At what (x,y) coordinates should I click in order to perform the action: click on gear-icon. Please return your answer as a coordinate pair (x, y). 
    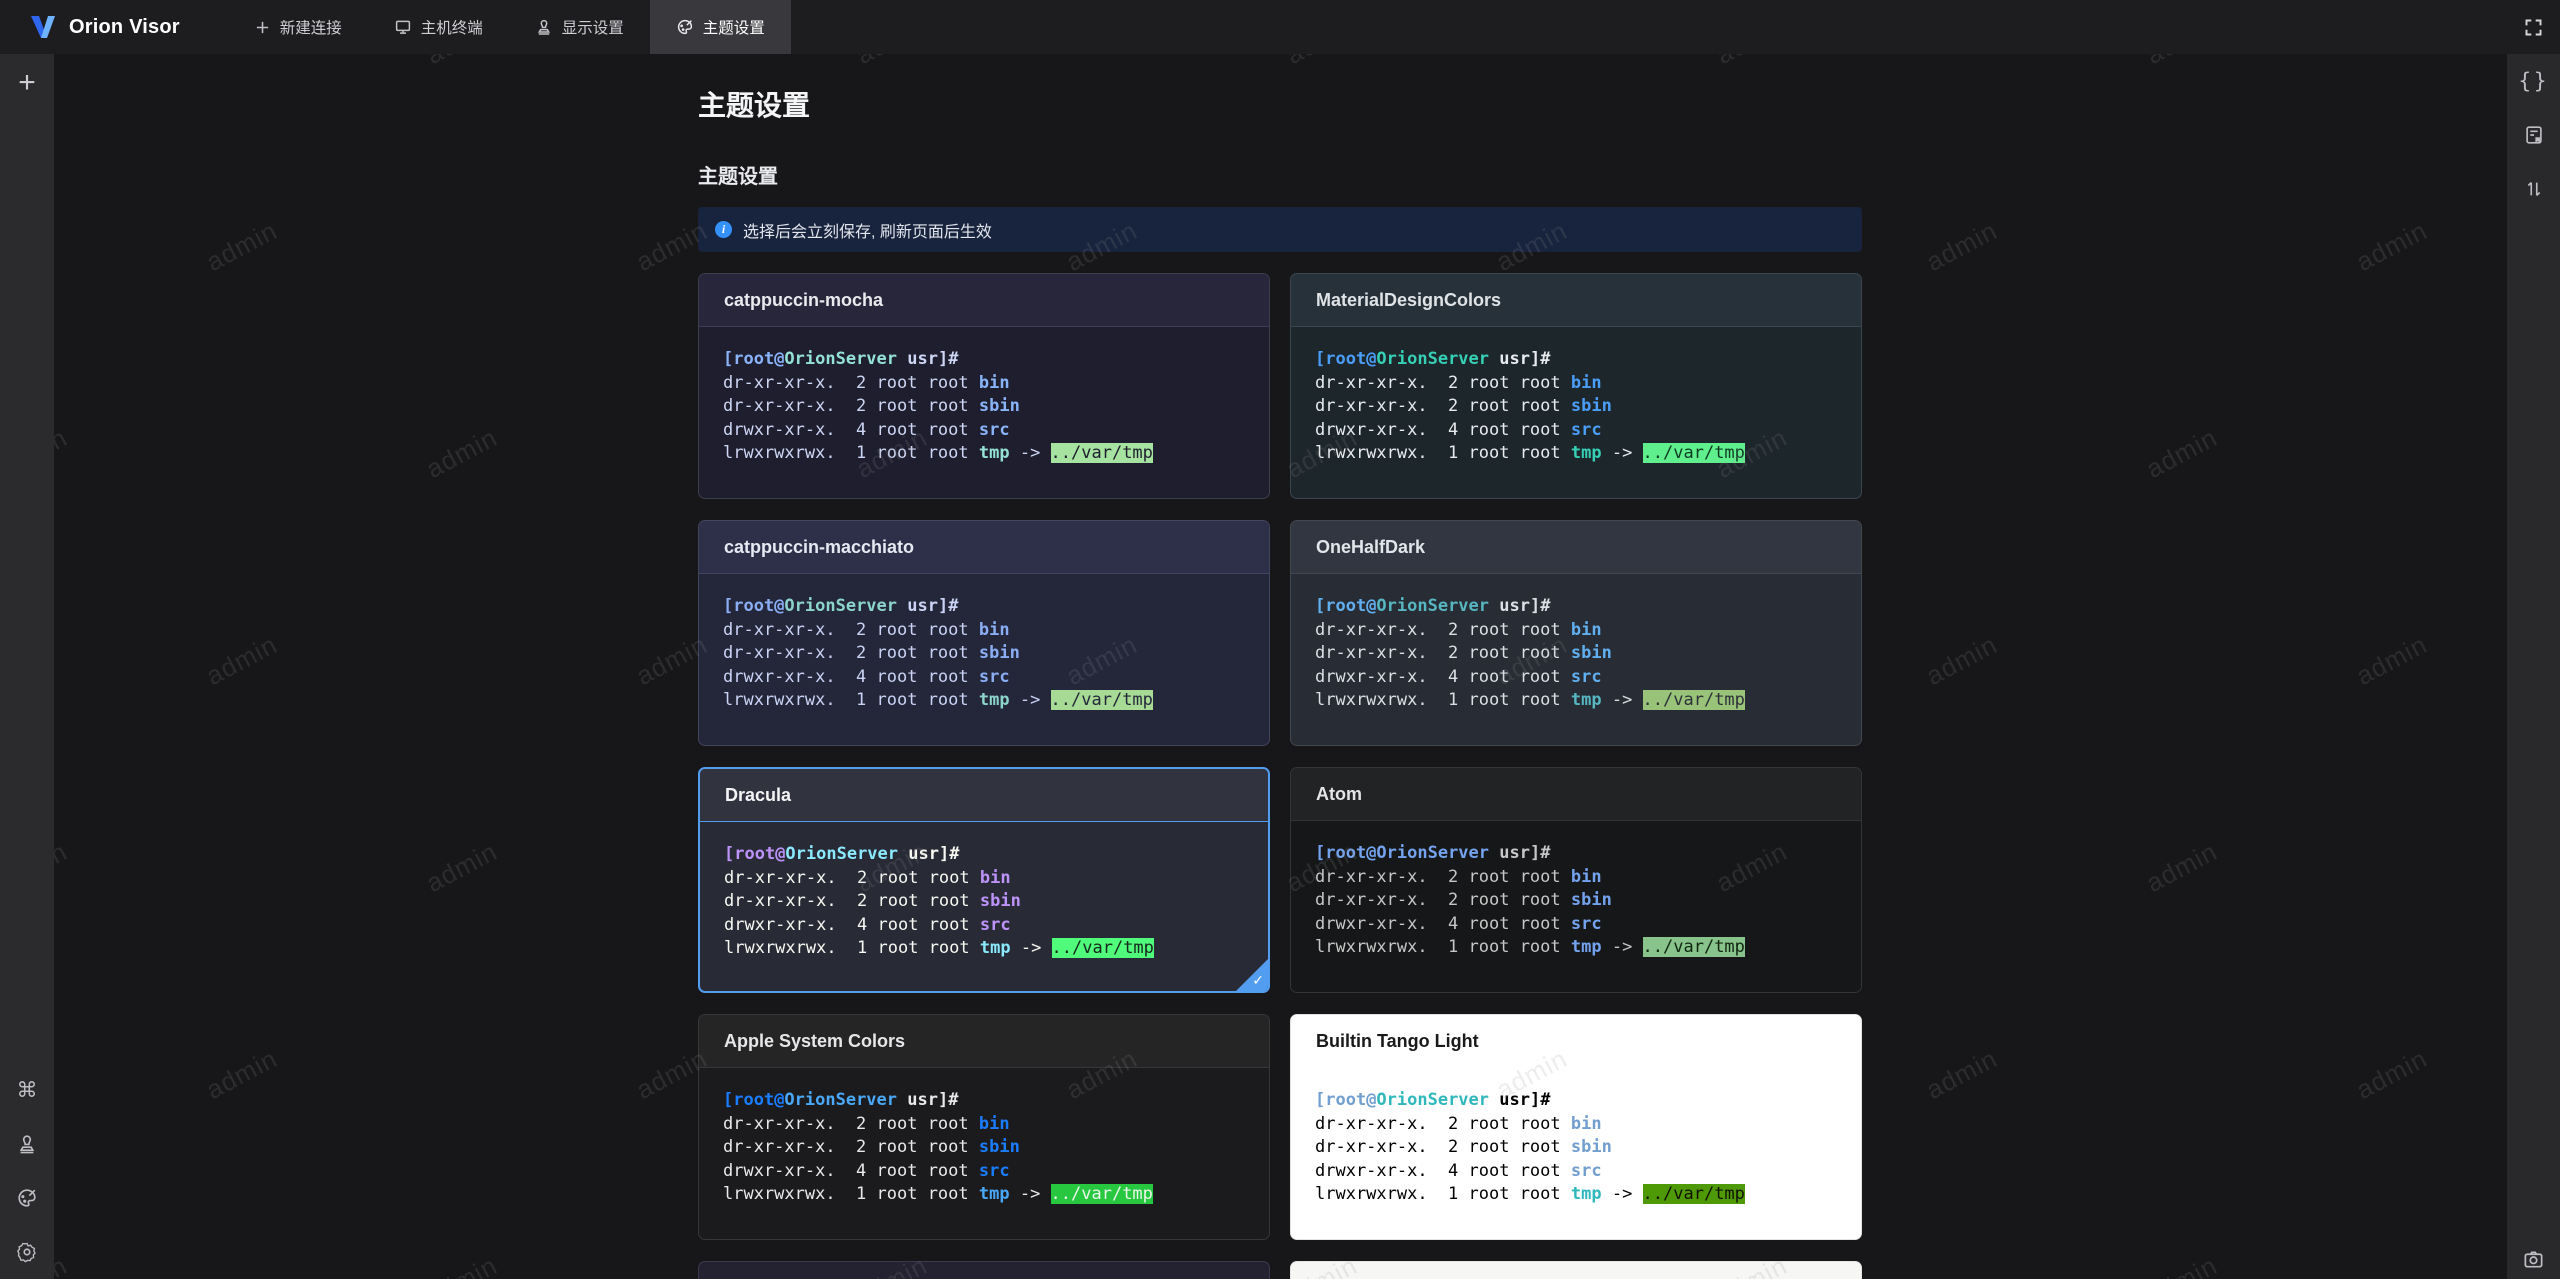
    Looking at the image, I should click on (27, 1252).